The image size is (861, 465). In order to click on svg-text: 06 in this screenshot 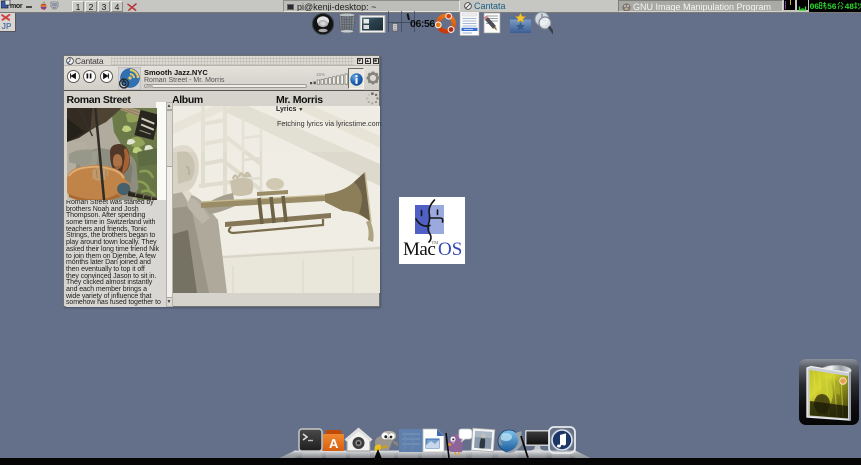, I will do `click(815, 7)`.